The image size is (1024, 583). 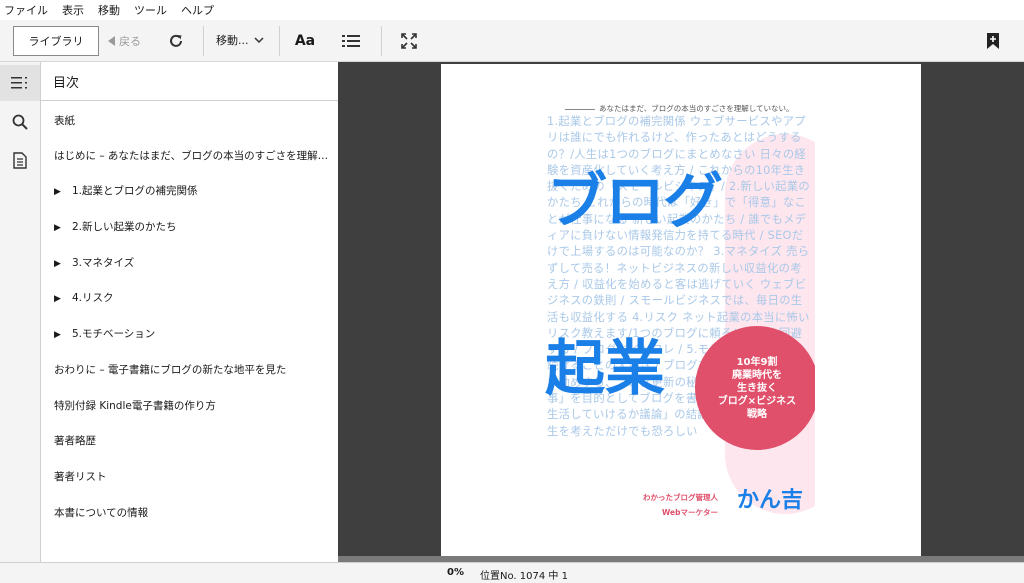 What do you see at coordinates (112, 41) in the screenshot?
I see `back-arrow-icon` at bounding box center [112, 41].